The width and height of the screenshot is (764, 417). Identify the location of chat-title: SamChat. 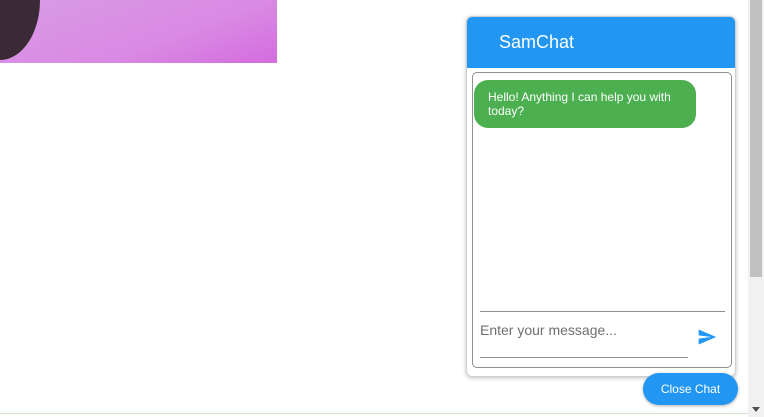
(537, 42).